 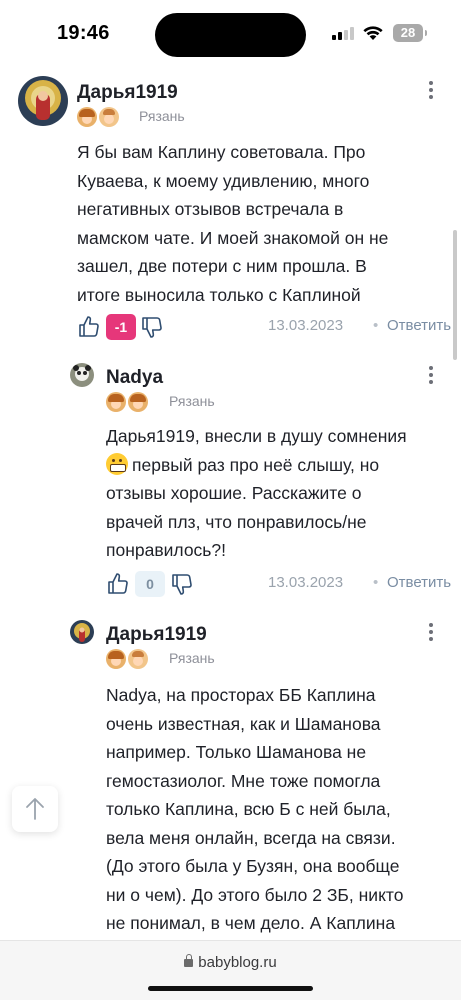 What do you see at coordinates (237, 962) in the screenshot?
I see `url-text: babyblog.ru` at bounding box center [237, 962].